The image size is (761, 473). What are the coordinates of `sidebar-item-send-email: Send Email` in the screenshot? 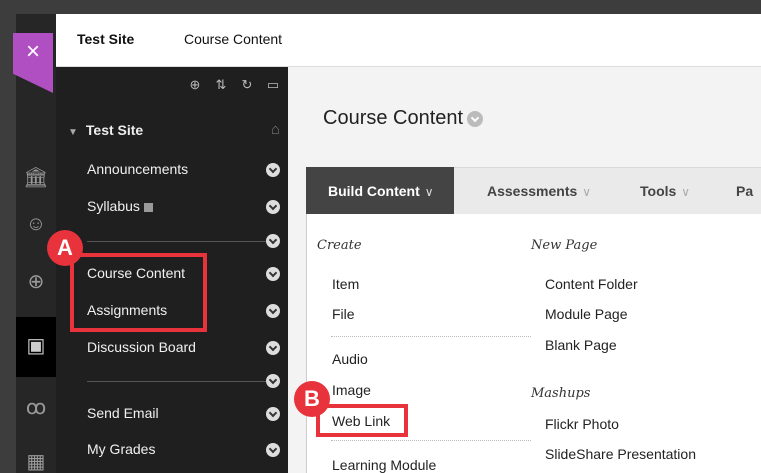 It's located at (123, 413).